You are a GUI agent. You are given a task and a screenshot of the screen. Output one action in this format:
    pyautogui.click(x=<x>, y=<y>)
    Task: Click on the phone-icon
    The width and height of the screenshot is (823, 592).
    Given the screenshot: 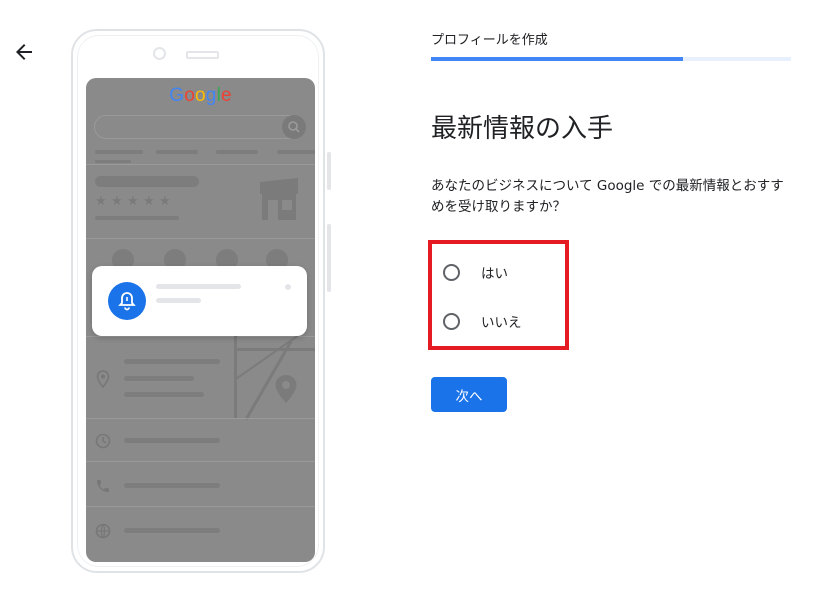 What is the action you would take?
    pyautogui.click(x=103, y=486)
    